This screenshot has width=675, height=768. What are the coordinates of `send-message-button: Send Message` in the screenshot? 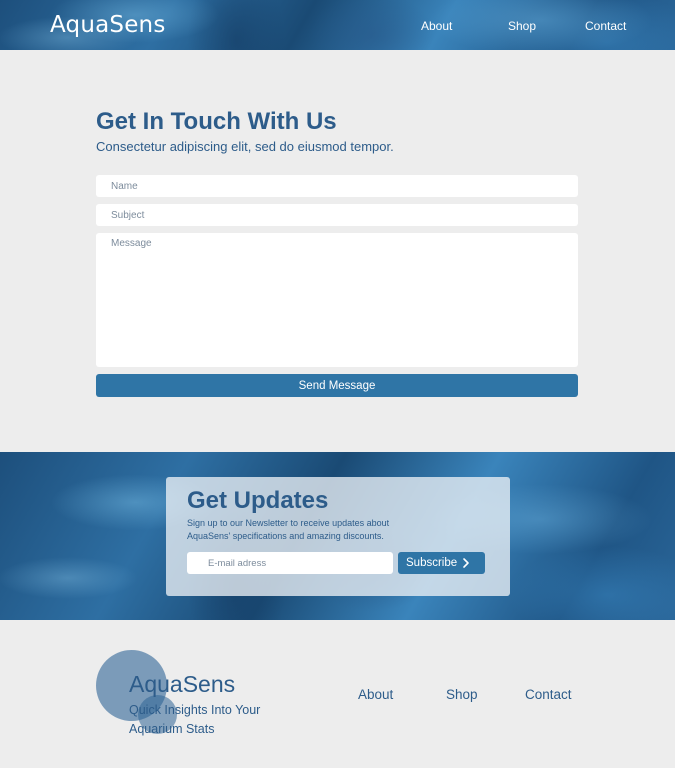 It's located at (337, 385).